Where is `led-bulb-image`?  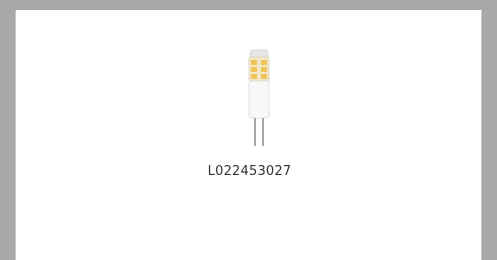 led-bulb-image is located at coordinates (259, 97).